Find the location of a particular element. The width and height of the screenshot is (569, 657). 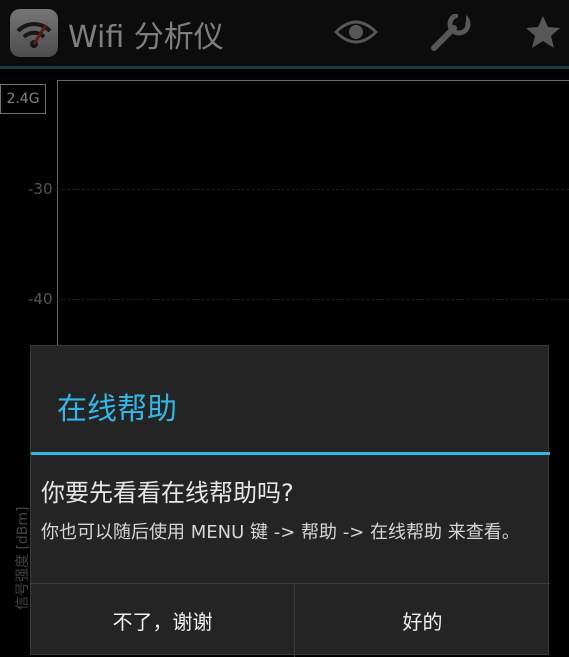

dialog-button-bar: 不了，谢谢 好的 is located at coordinates (290, 620).